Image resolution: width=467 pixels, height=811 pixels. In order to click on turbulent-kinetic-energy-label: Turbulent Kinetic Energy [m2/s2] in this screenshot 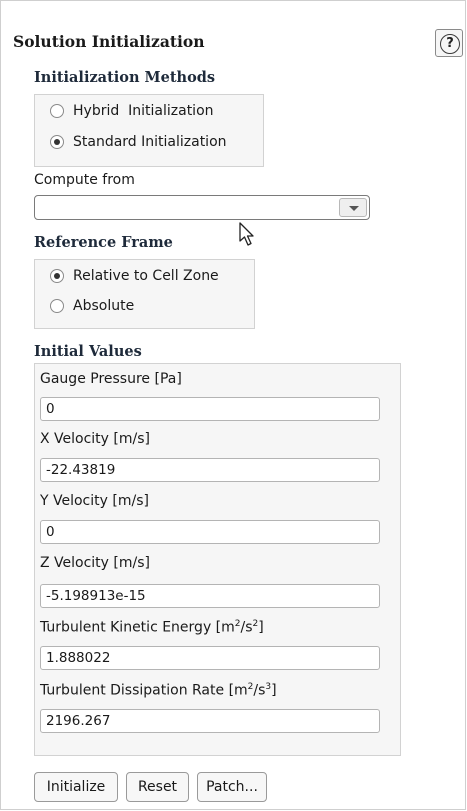, I will do `click(152, 627)`.